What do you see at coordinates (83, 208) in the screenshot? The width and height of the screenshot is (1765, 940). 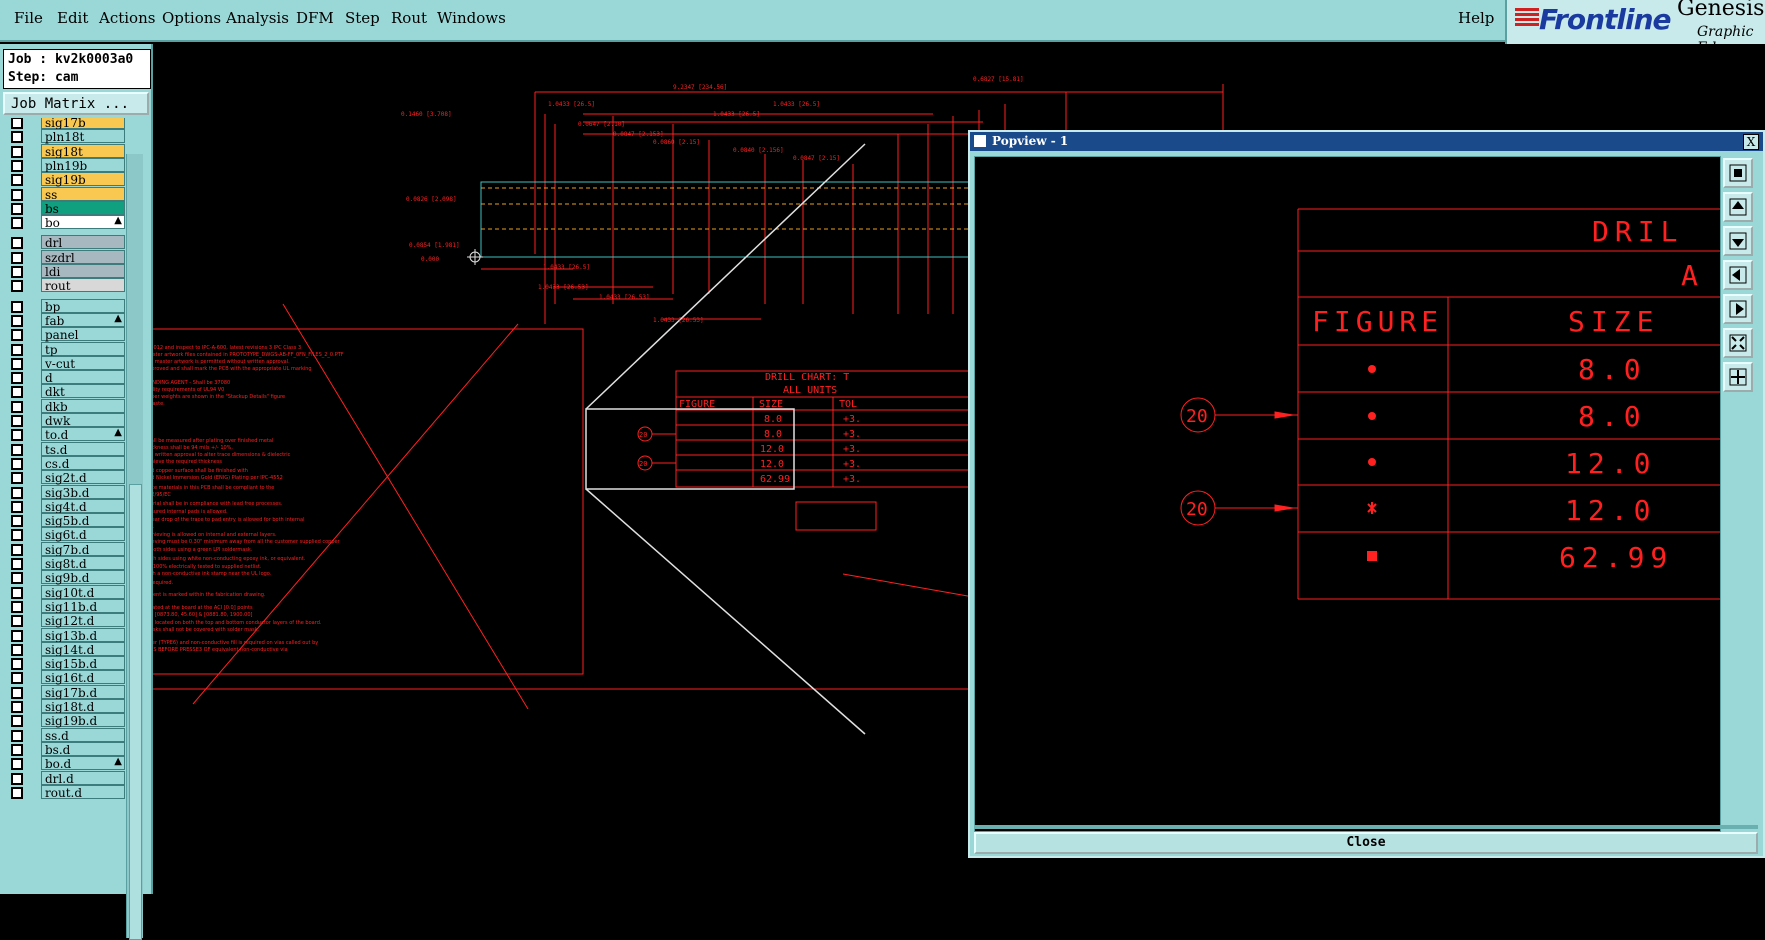 I see `layer-name: bs` at bounding box center [83, 208].